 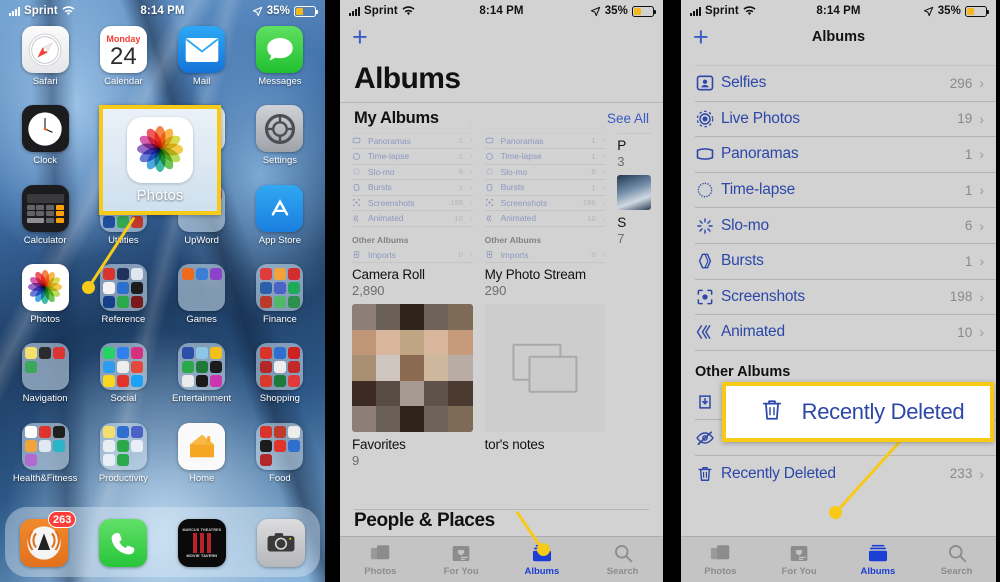 What do you see at coordinates (160, 195) in the screenshot?
I see `callout-label: Photos` at bounding box center [160, 195].